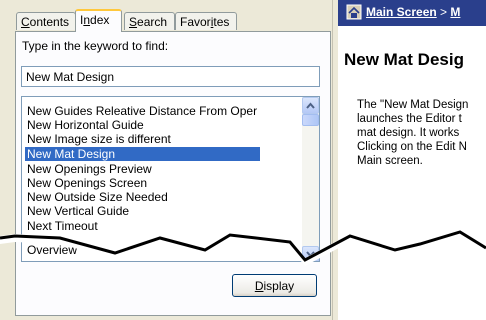 The width and height of the screenshot is (486, 320). I want to click on tab-index: Index, so click(98, 20).